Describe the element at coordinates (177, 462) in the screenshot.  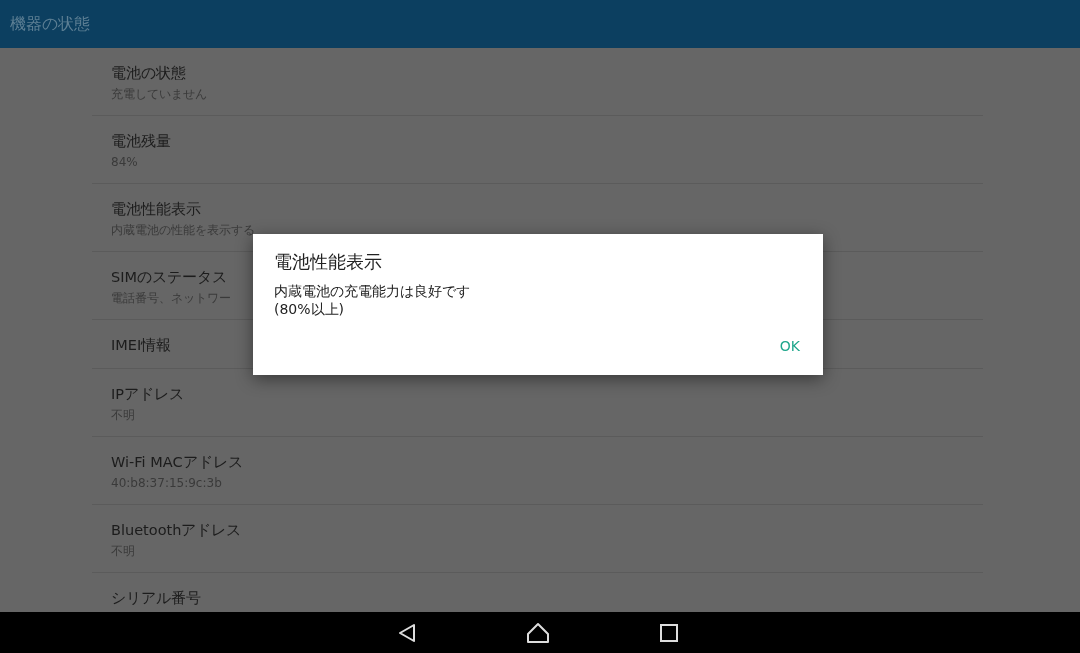
I see `item-title: Wi-Fi MACアドレス` at that location.